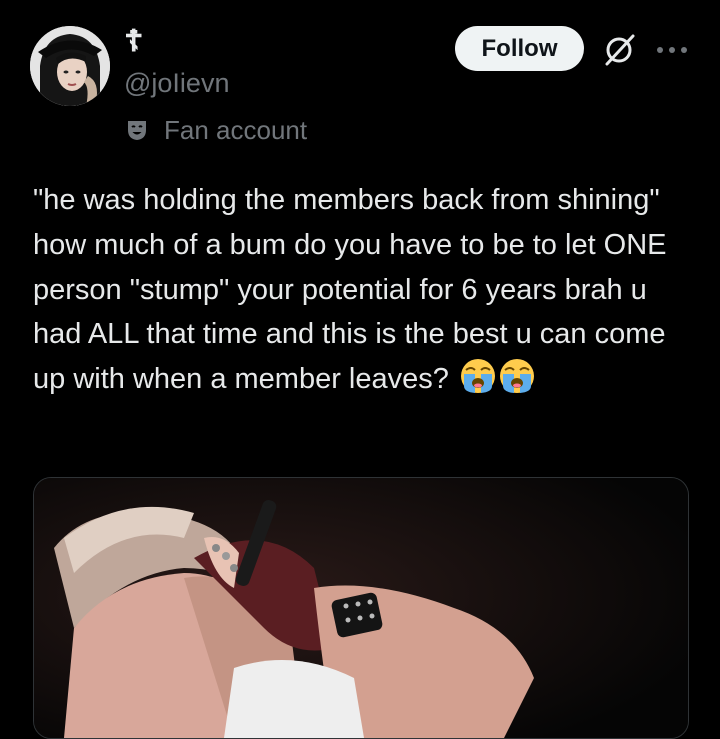 This screenshot has width=720, height=739. Describe the element at coordinates (236, 129) in the screenshot. I see `account-label-text: Fan account` at that location.